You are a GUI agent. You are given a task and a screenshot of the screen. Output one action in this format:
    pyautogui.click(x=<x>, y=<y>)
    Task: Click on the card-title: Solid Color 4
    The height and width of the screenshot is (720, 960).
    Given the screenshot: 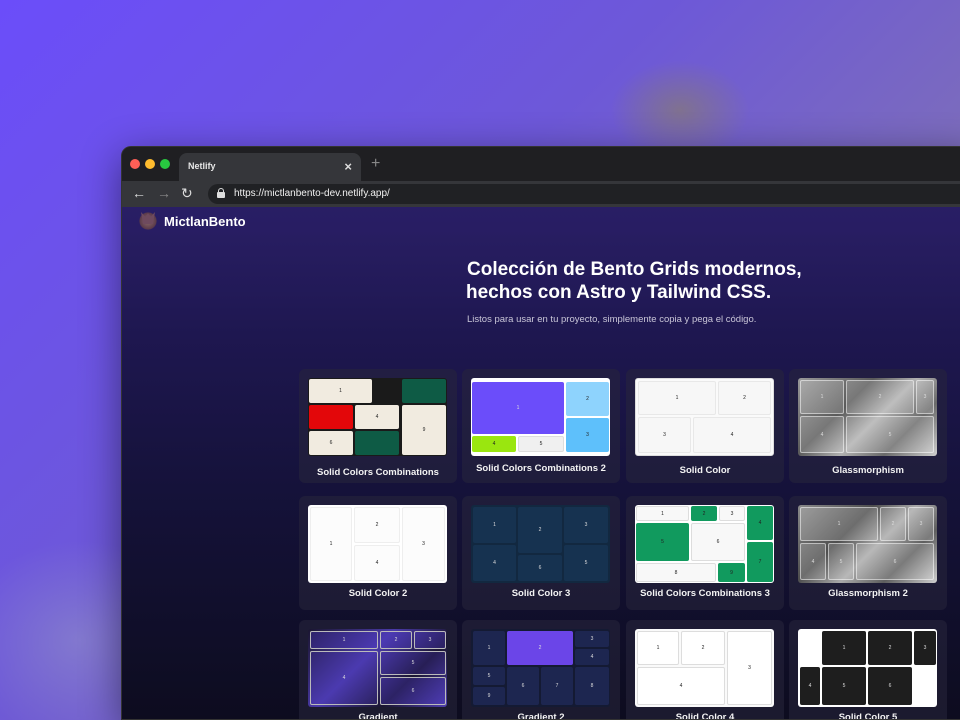 What is the action you would take?
    pyautogui.click(x=705, y=716)
    